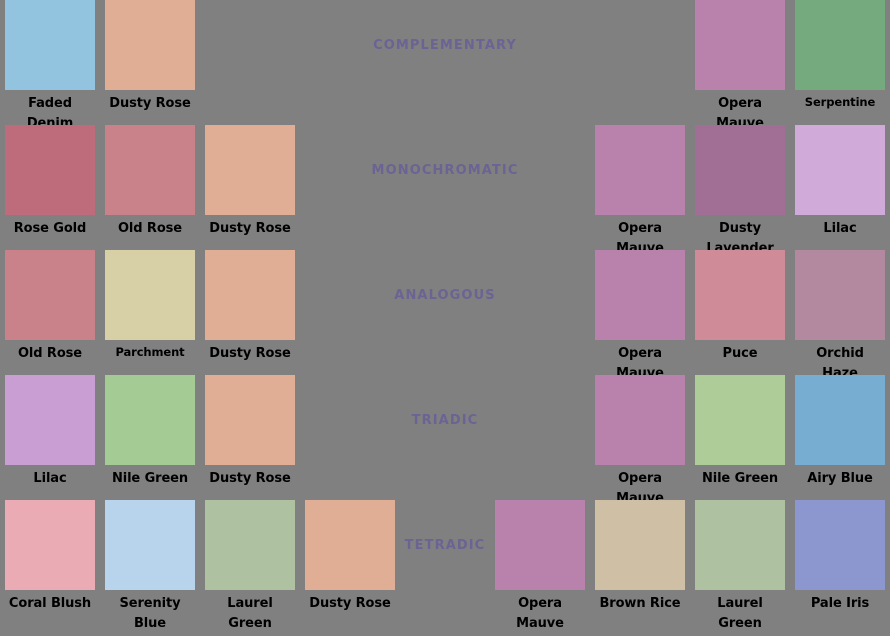 The height and width of the screenshot is (636, 890). I want to click on color-swatch-cell: Serpentine, so click(840, 55).